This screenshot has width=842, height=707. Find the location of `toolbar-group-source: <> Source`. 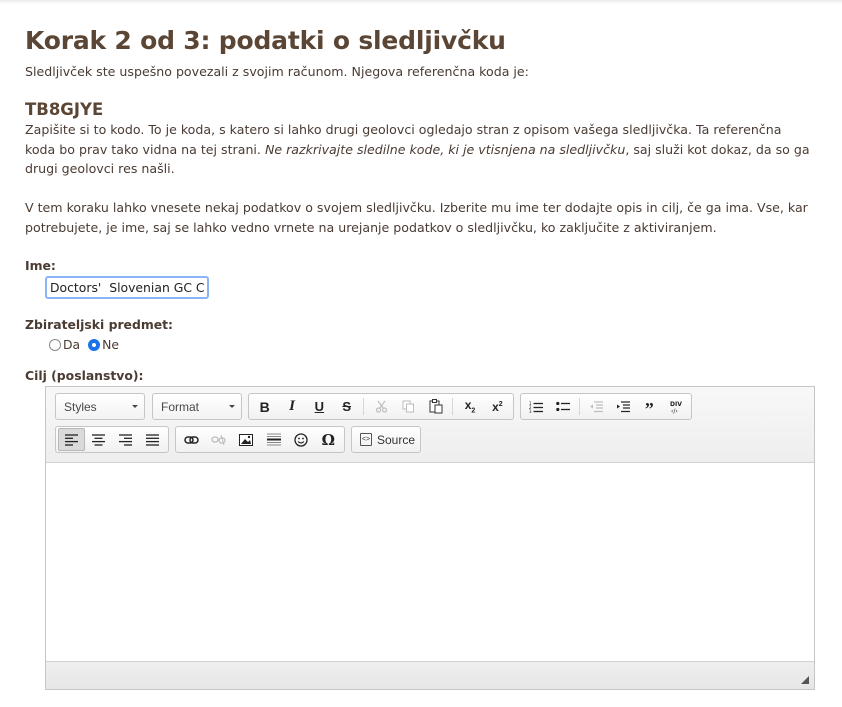

toolbar-group-source: <> Source is located at coordinates (386, 439).